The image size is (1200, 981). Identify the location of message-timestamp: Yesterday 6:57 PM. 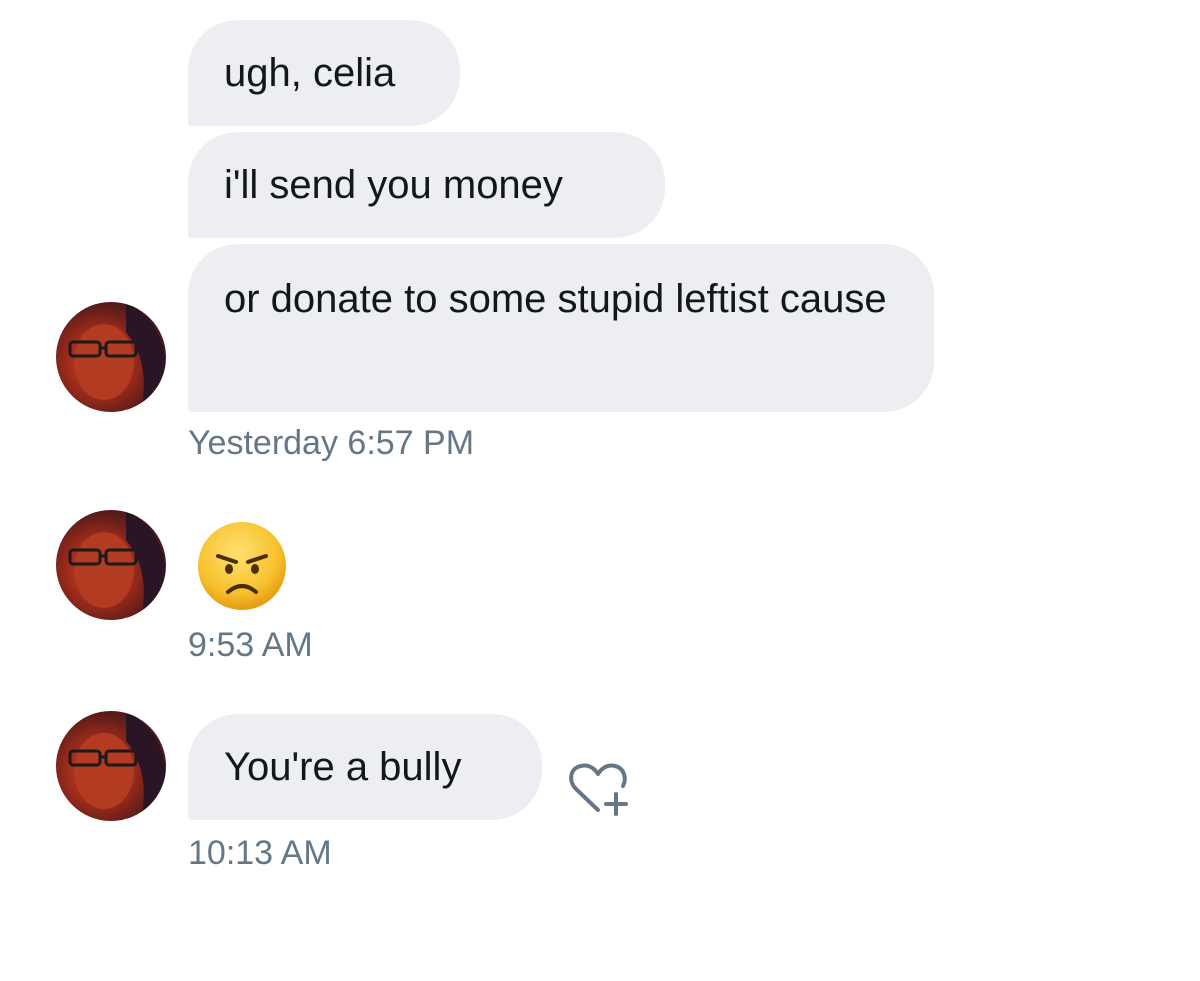
(331, 443).